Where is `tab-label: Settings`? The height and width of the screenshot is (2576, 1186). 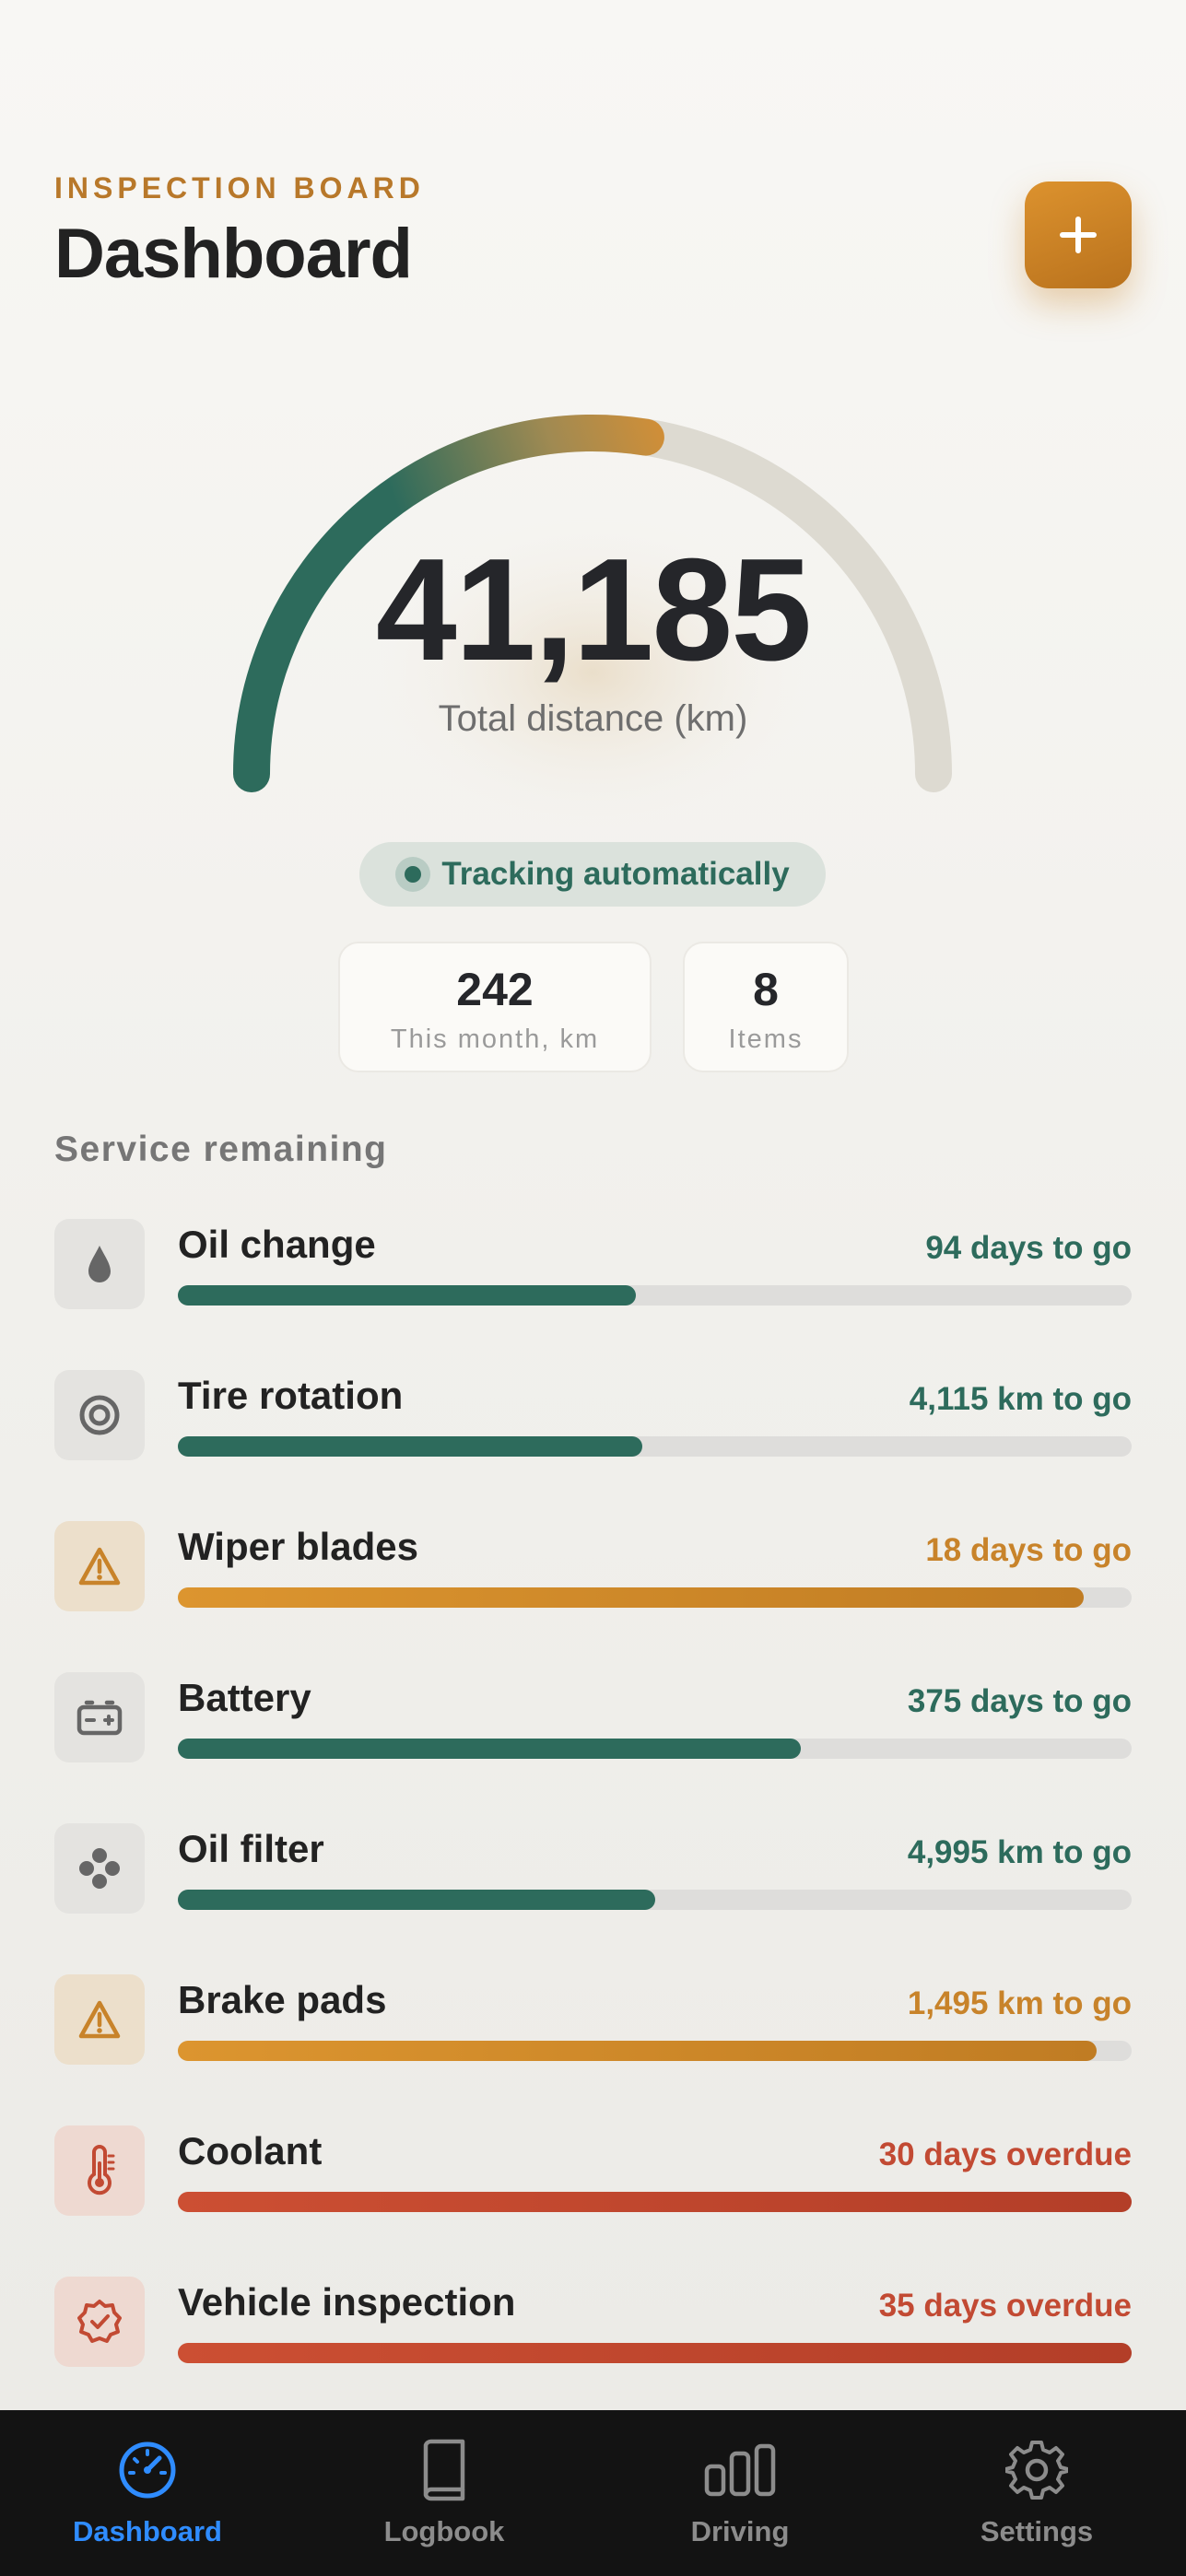 tab-label: Settings is located at coordinates (1037, 2531).